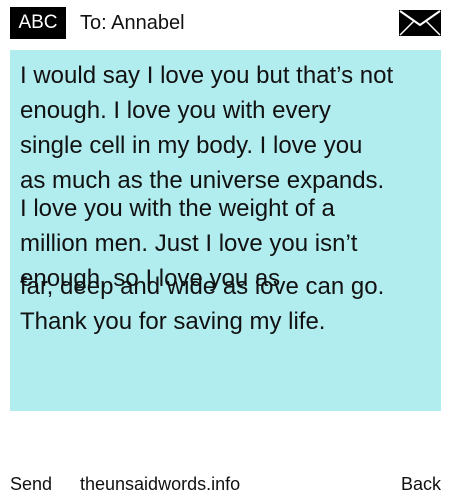 This screenshot has height=500, width=450. What do you see at coordinates (421, 484) in the screenshot?
I see `back-button: Back` at bounding box center [421, 484].